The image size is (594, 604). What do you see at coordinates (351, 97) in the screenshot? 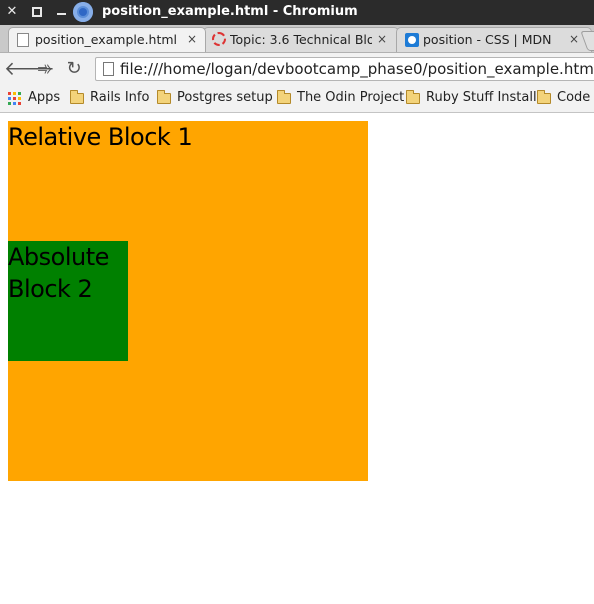
I see `bookmark-label: The Odin Project` at bounding box center [351, 97].